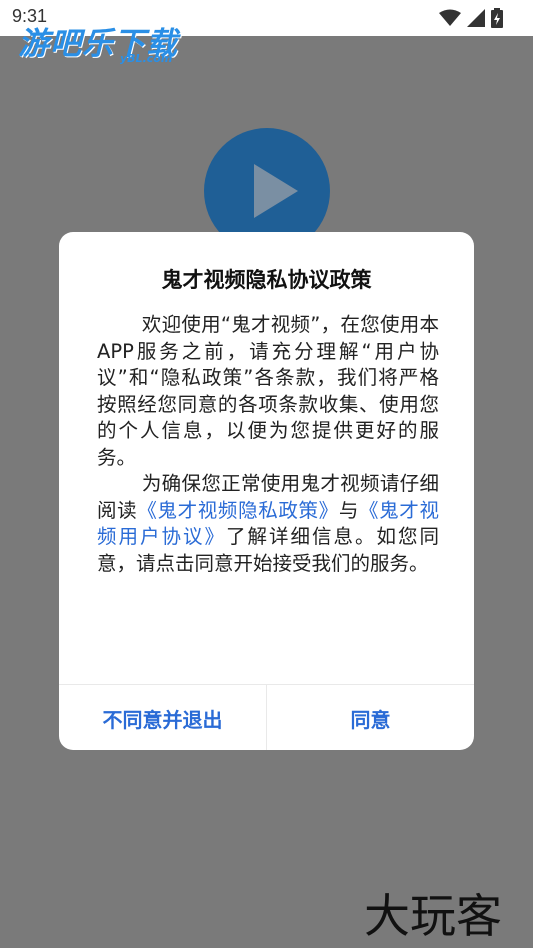 The width and height of the screenshot is (533, 948). What do you see at coordinates (163, 717) in the screenshot?
I see `decline-exit-button: 不同意并退出` at bounding box center [163, 717].